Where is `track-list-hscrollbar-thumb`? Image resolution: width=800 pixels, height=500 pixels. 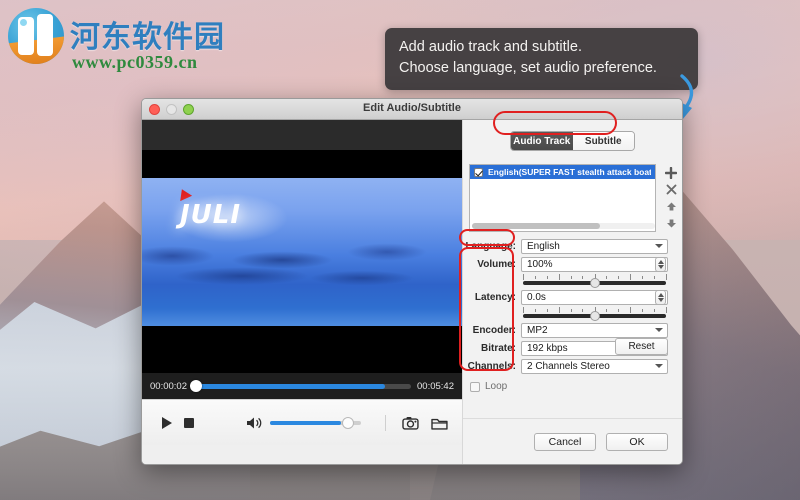 track-list-hscrollbar-thumb is located at coordinates (536, 226).